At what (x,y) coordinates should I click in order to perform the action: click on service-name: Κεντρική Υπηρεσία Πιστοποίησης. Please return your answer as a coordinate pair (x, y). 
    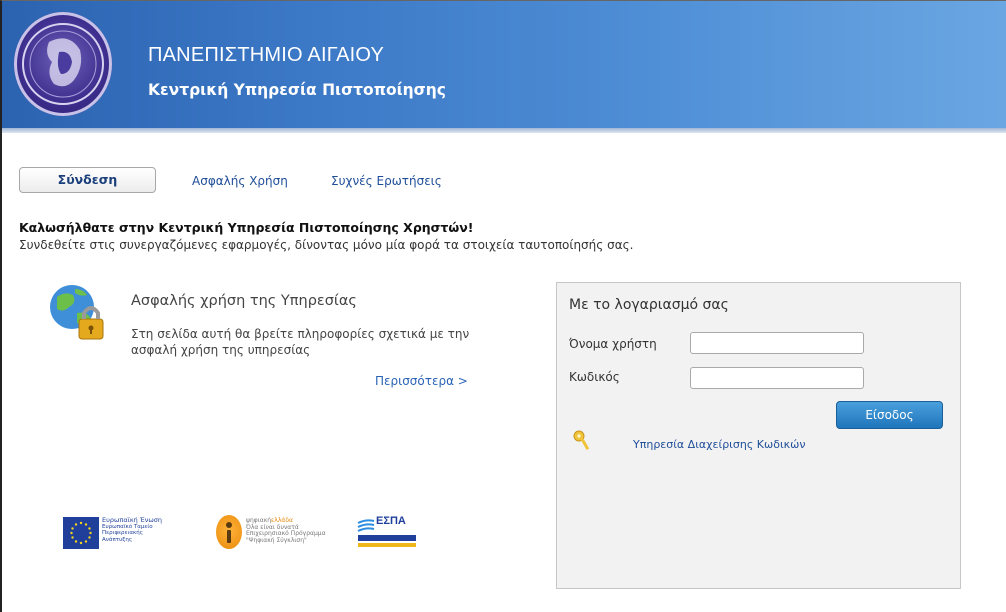
    Looking at the image, I should click on (297, 90).